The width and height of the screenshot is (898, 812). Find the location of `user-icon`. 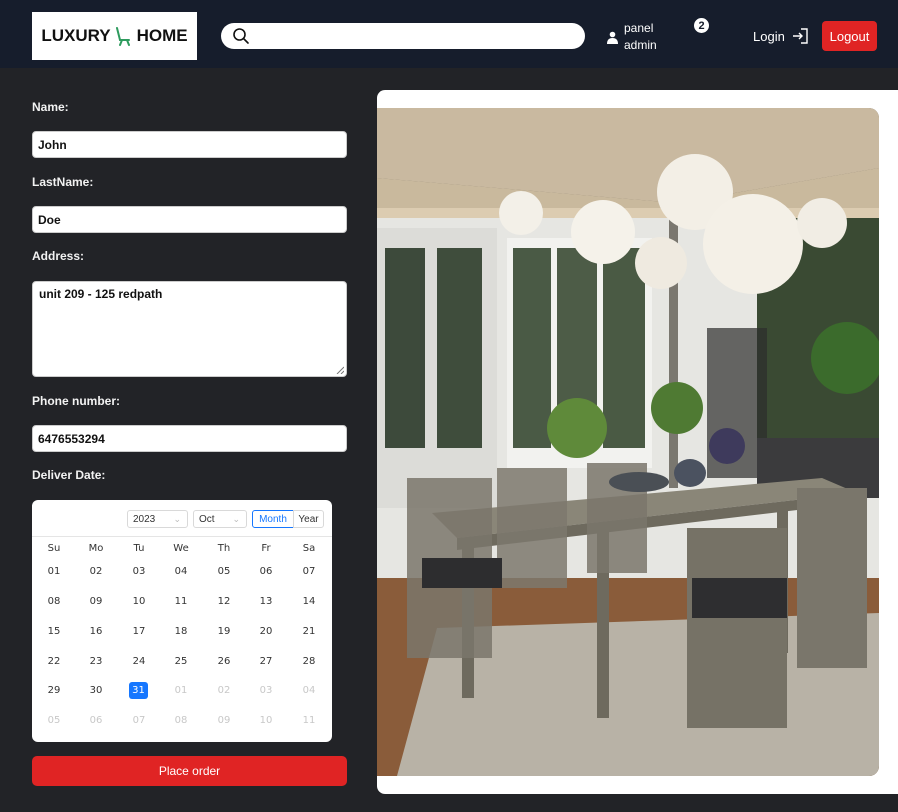

user-icon is located at coordinates (612, 37).